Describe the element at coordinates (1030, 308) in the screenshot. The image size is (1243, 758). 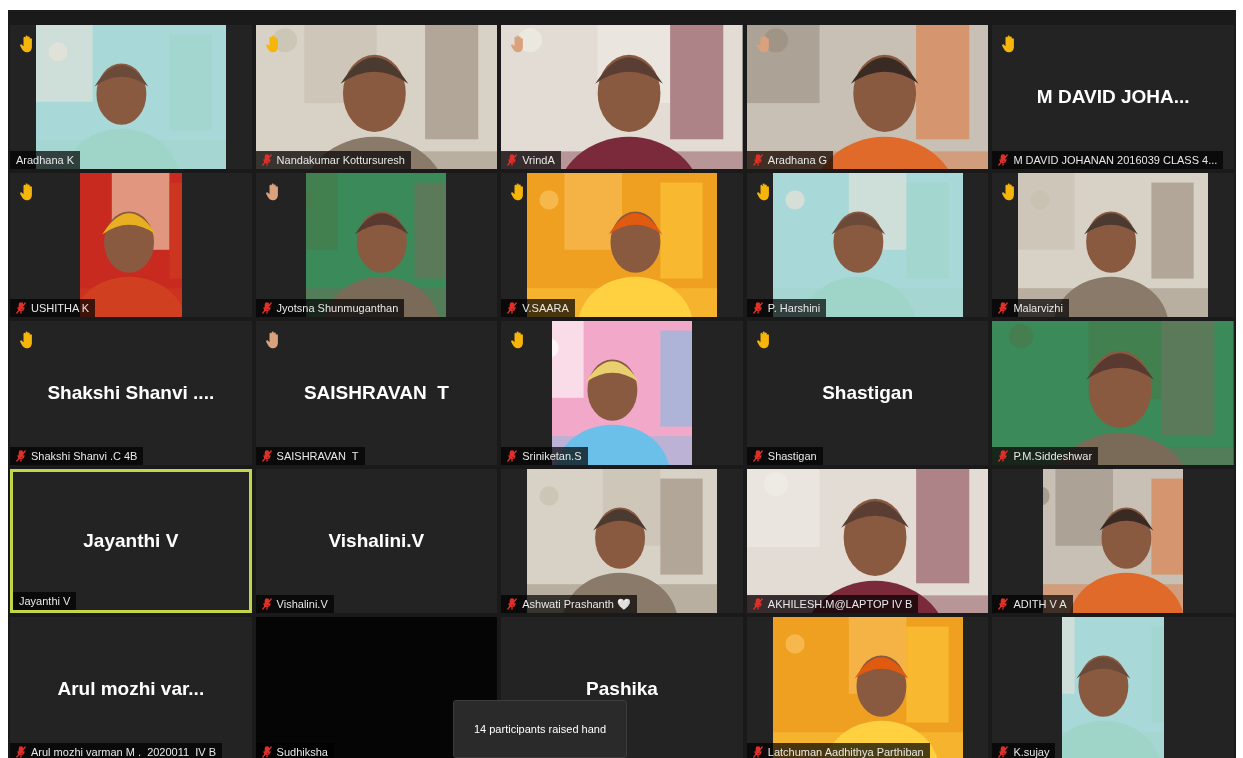
I see `name-label: Malarvizhi` at that location.